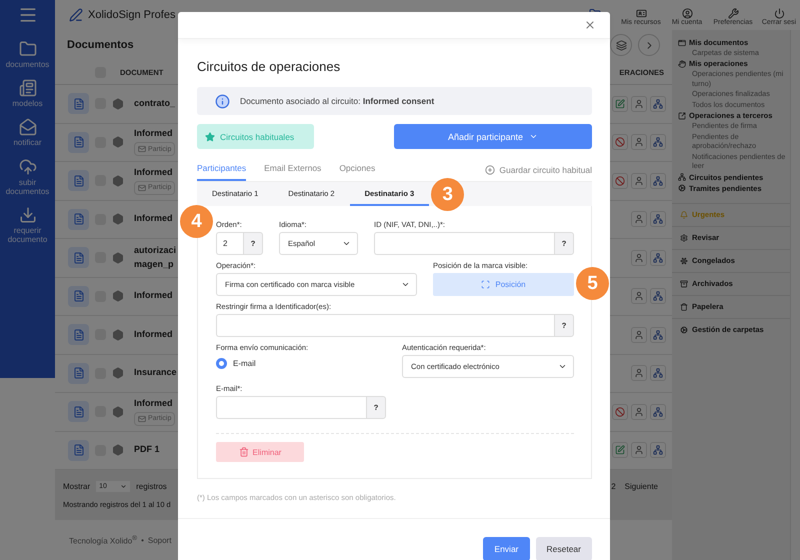 This screenshot has width=800, height=560. Describe the element at coordinates (27, 187) in the screenshot. I see `sidebar-item: subir documentos` at that location.